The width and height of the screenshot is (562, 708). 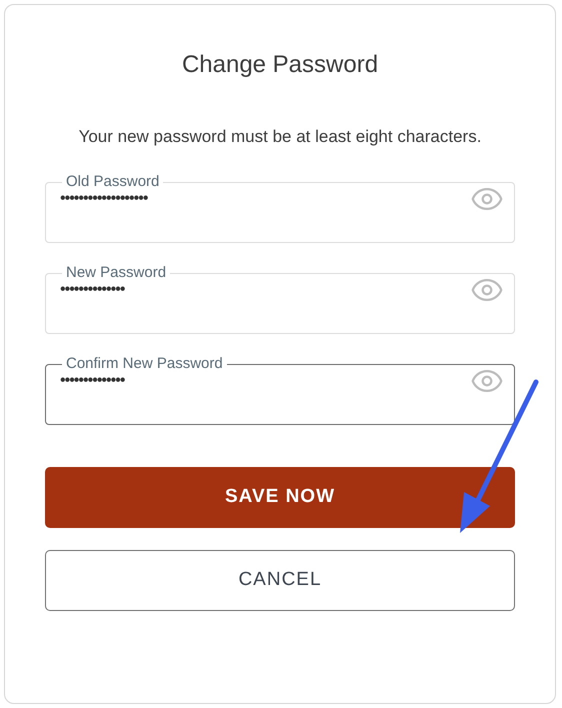 What do you see at coordinates (280, 65) in the screenshot?
I see `dialog-title: Change Password` at bounding box center [280, 65].